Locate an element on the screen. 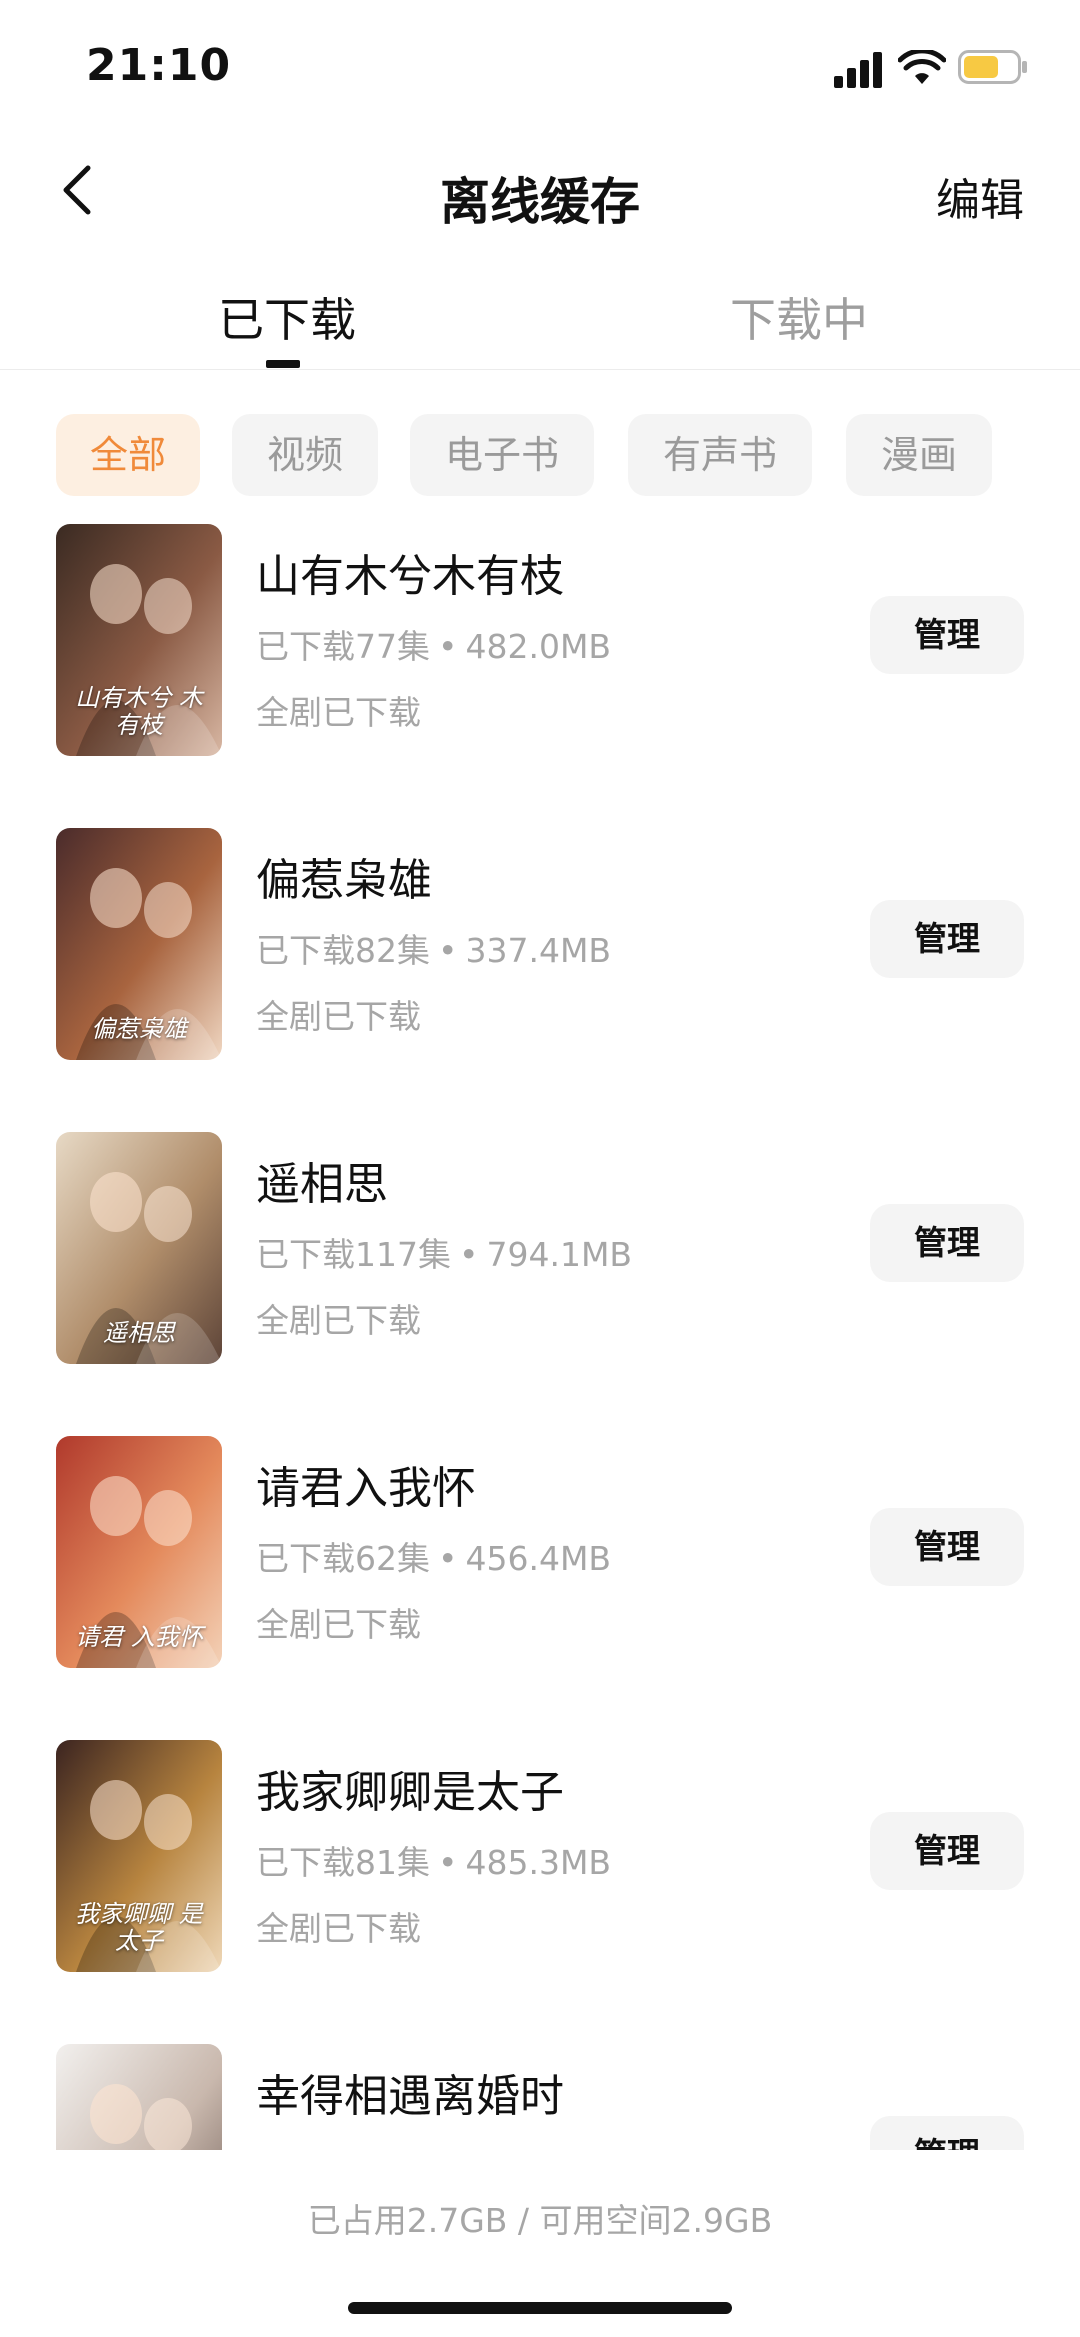 Image resolution: width=1080 pixels, height=2337 pixels. cover-image: 我家卿卿 是太子 is located at coordinates (139, 1856).